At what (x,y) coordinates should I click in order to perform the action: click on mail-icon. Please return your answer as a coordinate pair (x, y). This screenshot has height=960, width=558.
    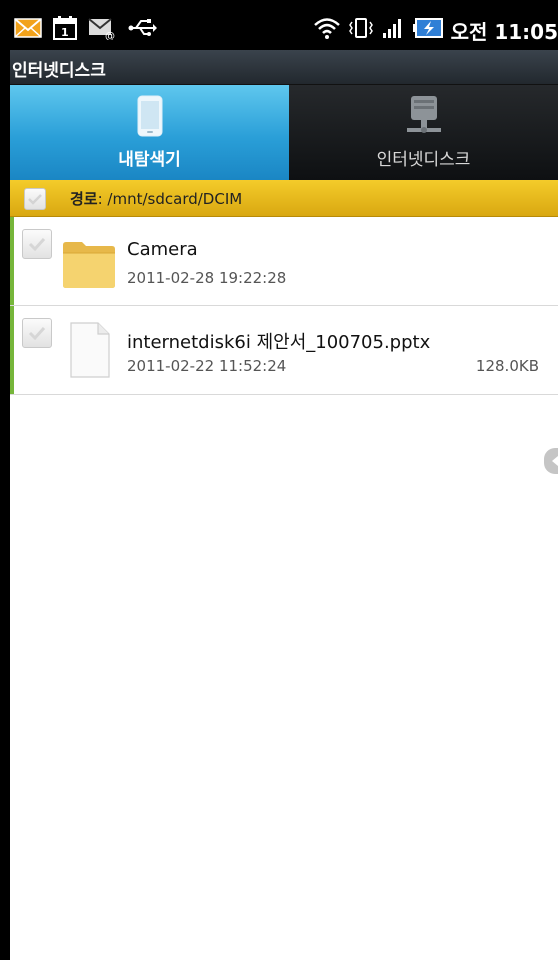
    Looking at the image, I should click on (28, 30).